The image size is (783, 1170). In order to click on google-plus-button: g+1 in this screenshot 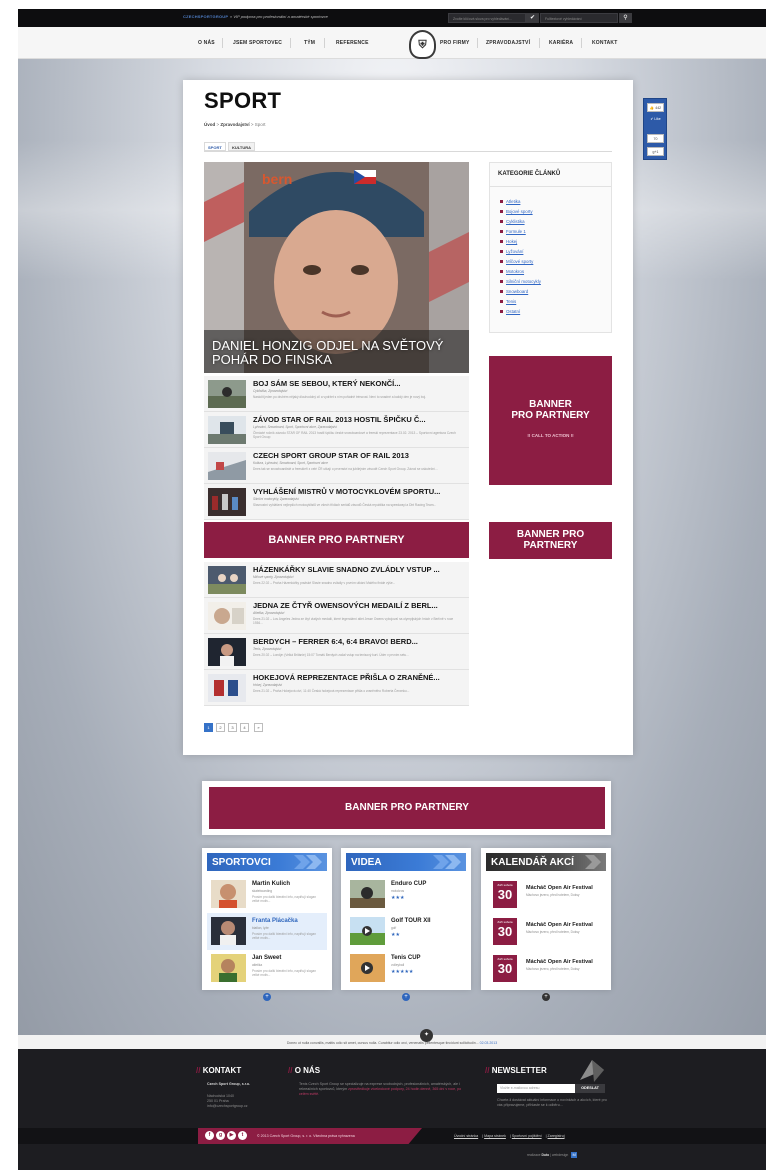, I will do `click(655, 151)`.